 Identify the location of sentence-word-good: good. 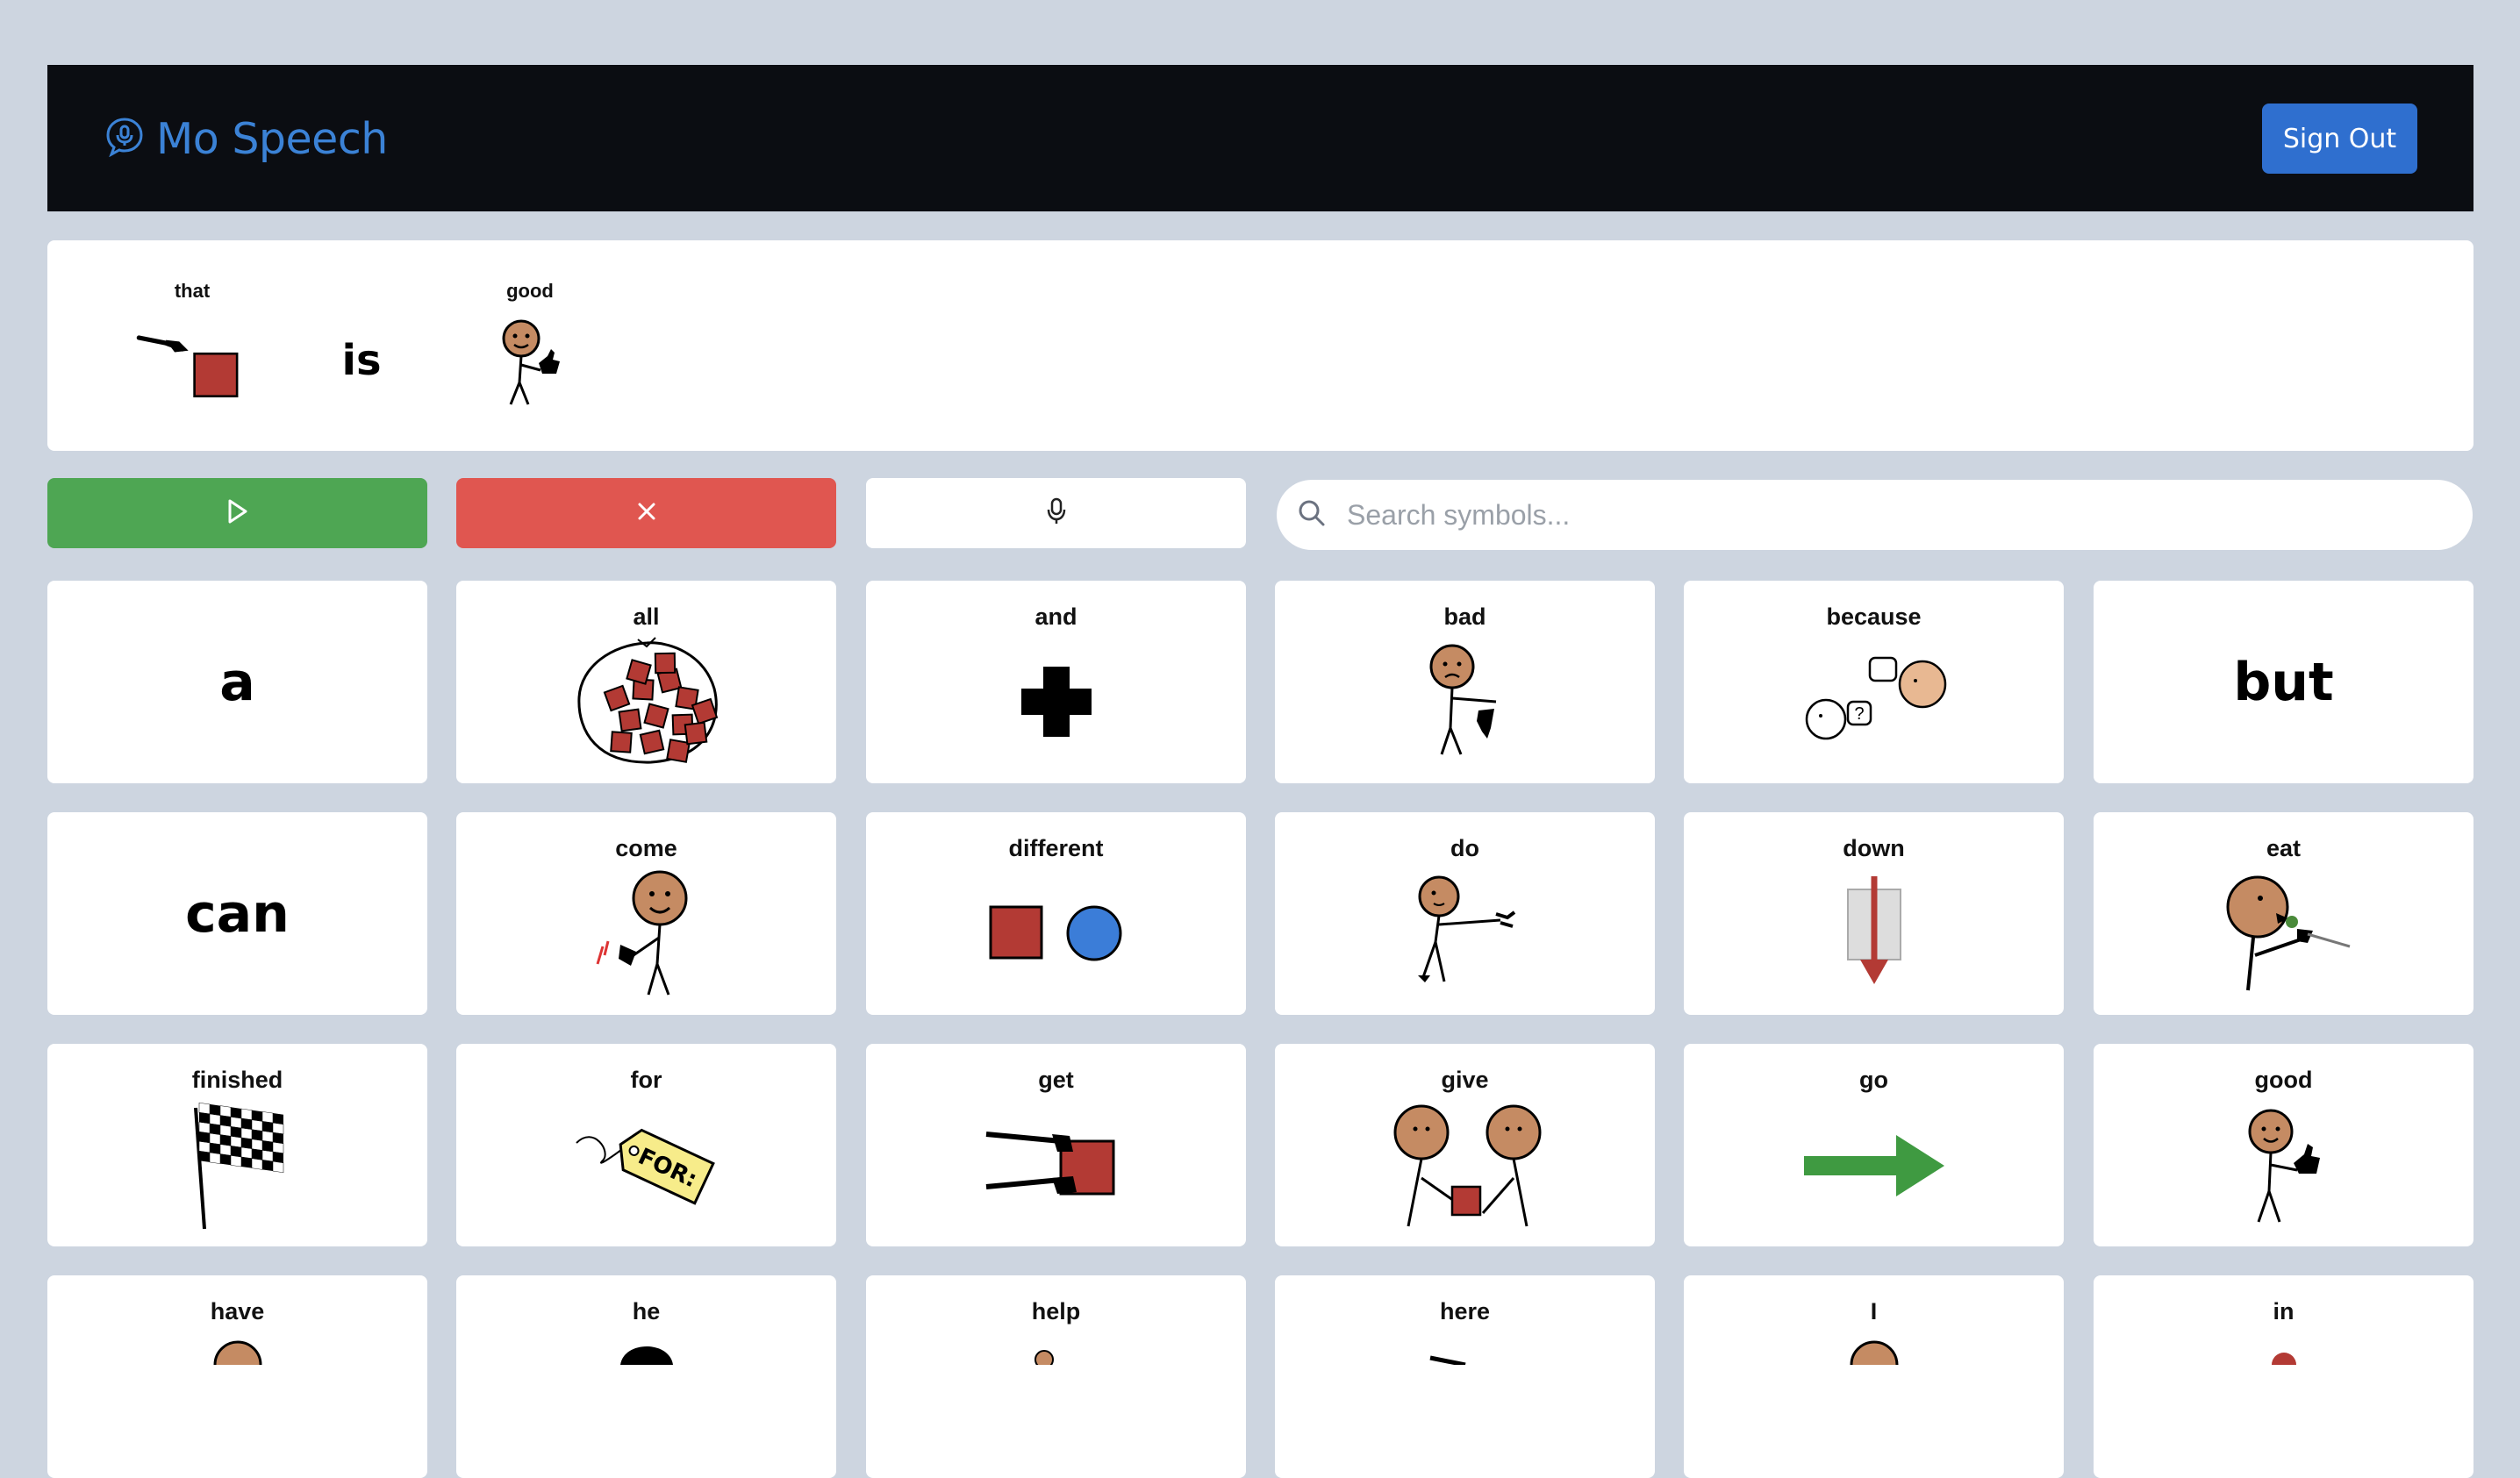
(530, 349).